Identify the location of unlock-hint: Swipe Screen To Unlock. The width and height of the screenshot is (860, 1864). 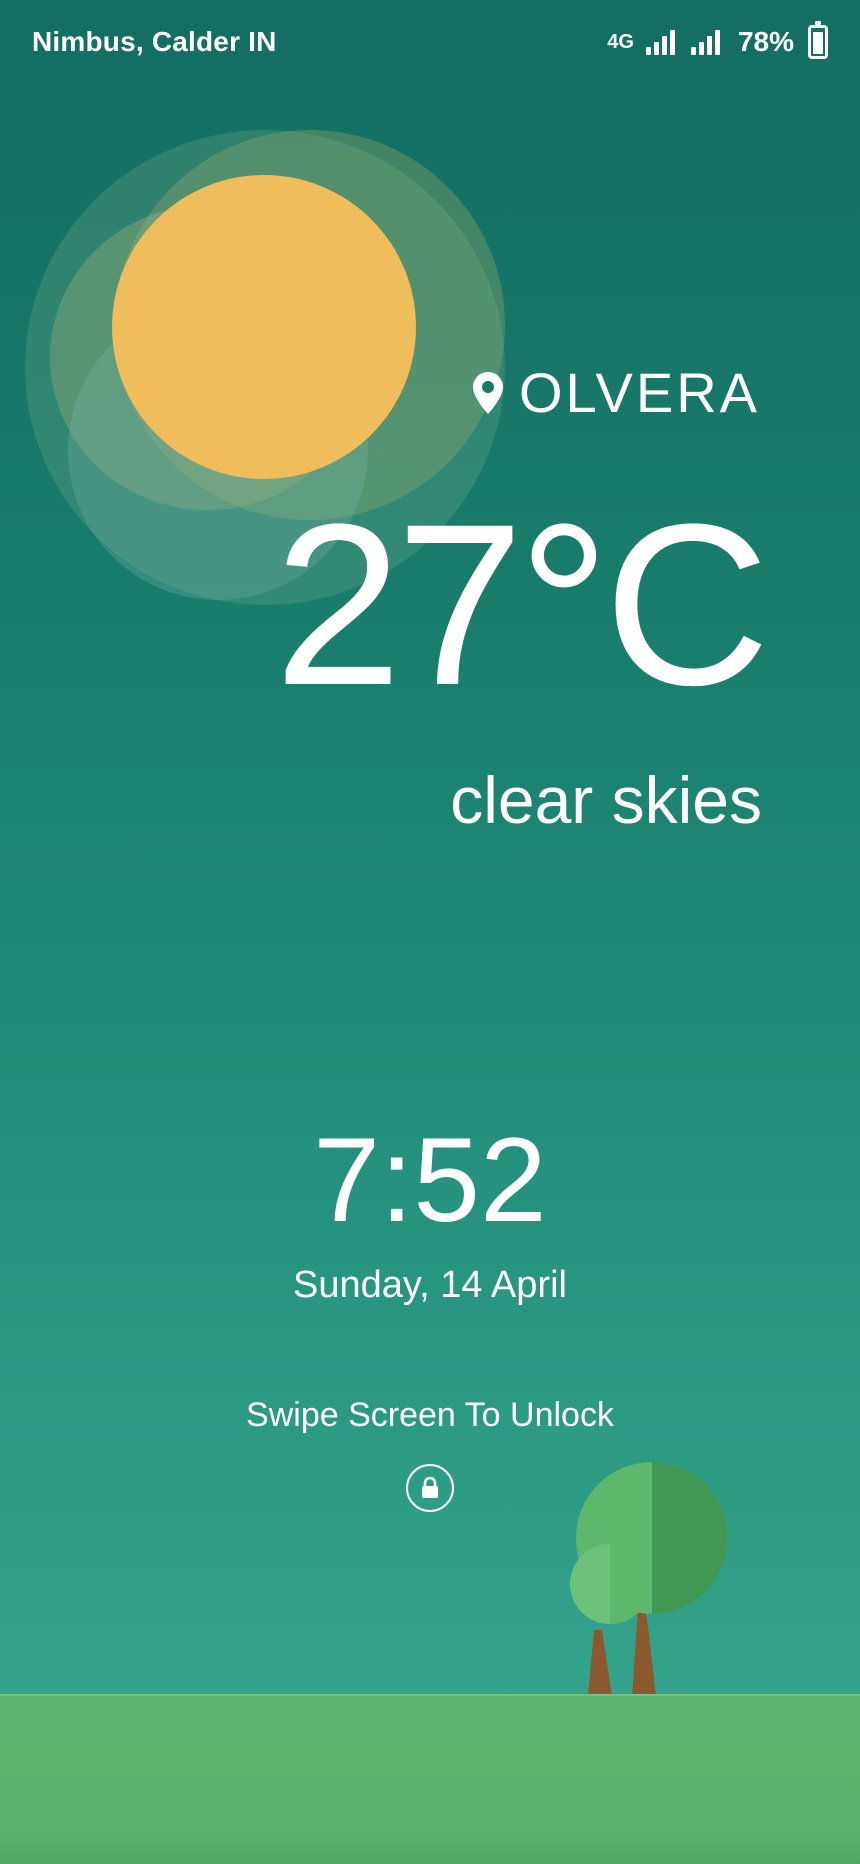
(430, 1415).